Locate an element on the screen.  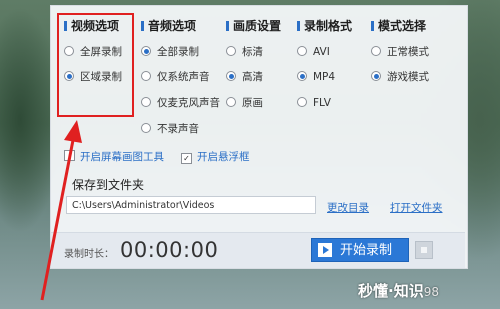
watermark-suffix: 98 is located at coordinates (431, 292).